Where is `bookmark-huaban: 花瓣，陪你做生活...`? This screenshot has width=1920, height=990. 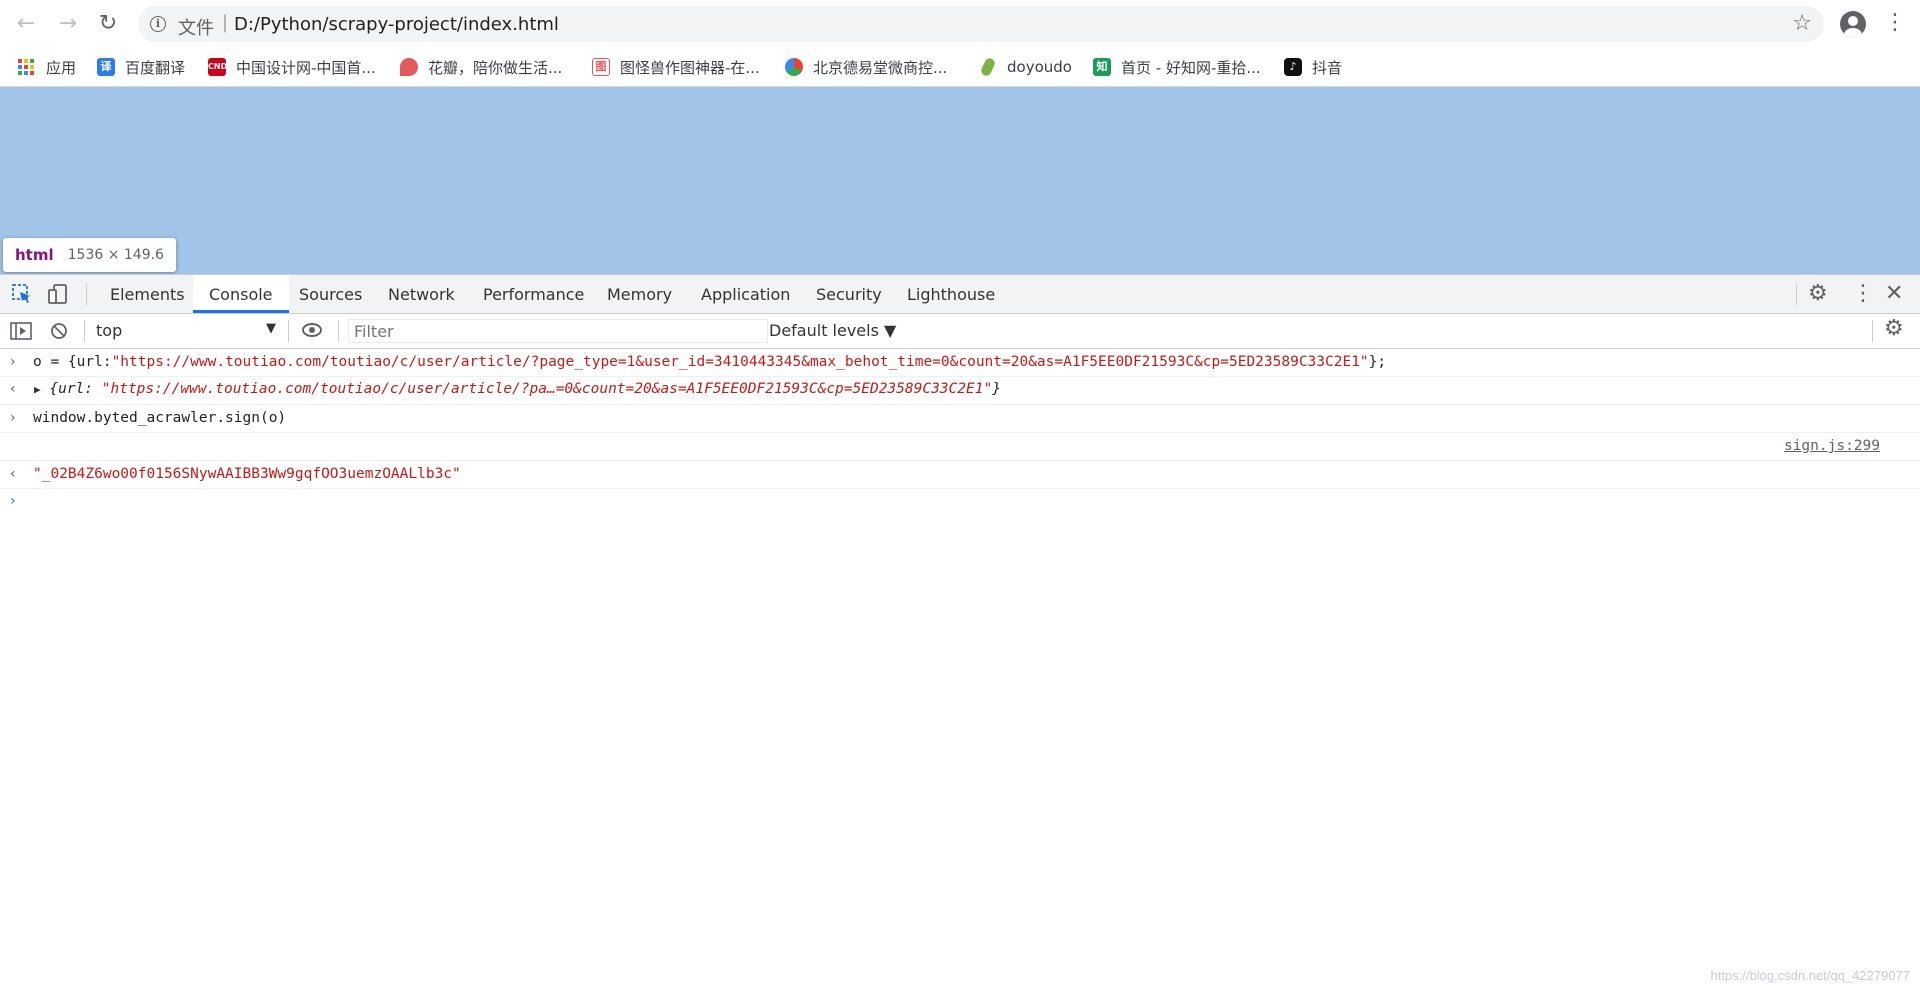 bookmark-huaban: 花瓣，陪你做生活... is located at coordinates (481, 67).